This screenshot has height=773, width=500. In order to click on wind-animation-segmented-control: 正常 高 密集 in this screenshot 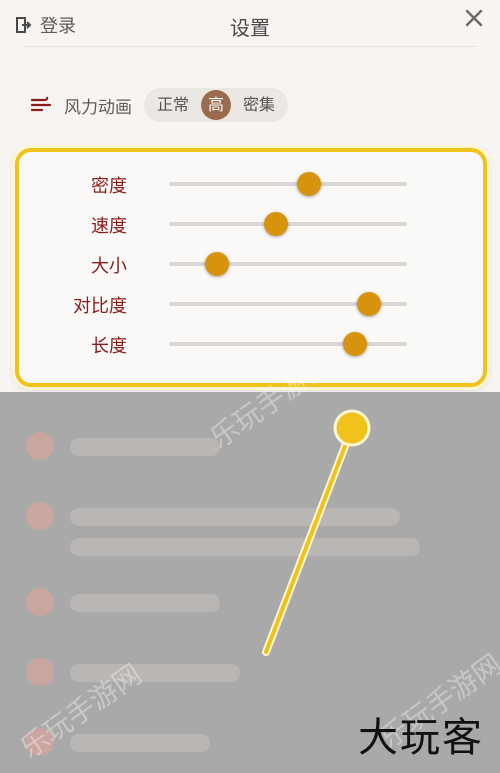, I will do `click(216, 105)`.